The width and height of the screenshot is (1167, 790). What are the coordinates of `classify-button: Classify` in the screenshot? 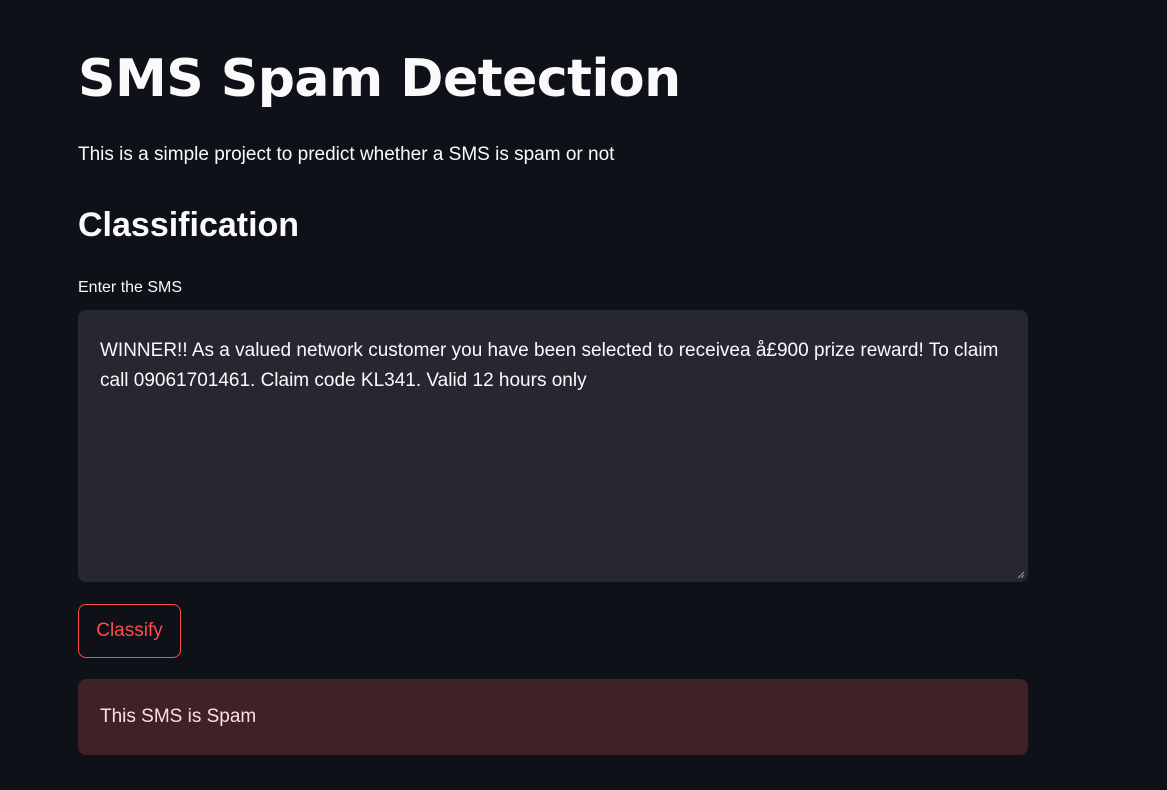 It's located at (129, 631).